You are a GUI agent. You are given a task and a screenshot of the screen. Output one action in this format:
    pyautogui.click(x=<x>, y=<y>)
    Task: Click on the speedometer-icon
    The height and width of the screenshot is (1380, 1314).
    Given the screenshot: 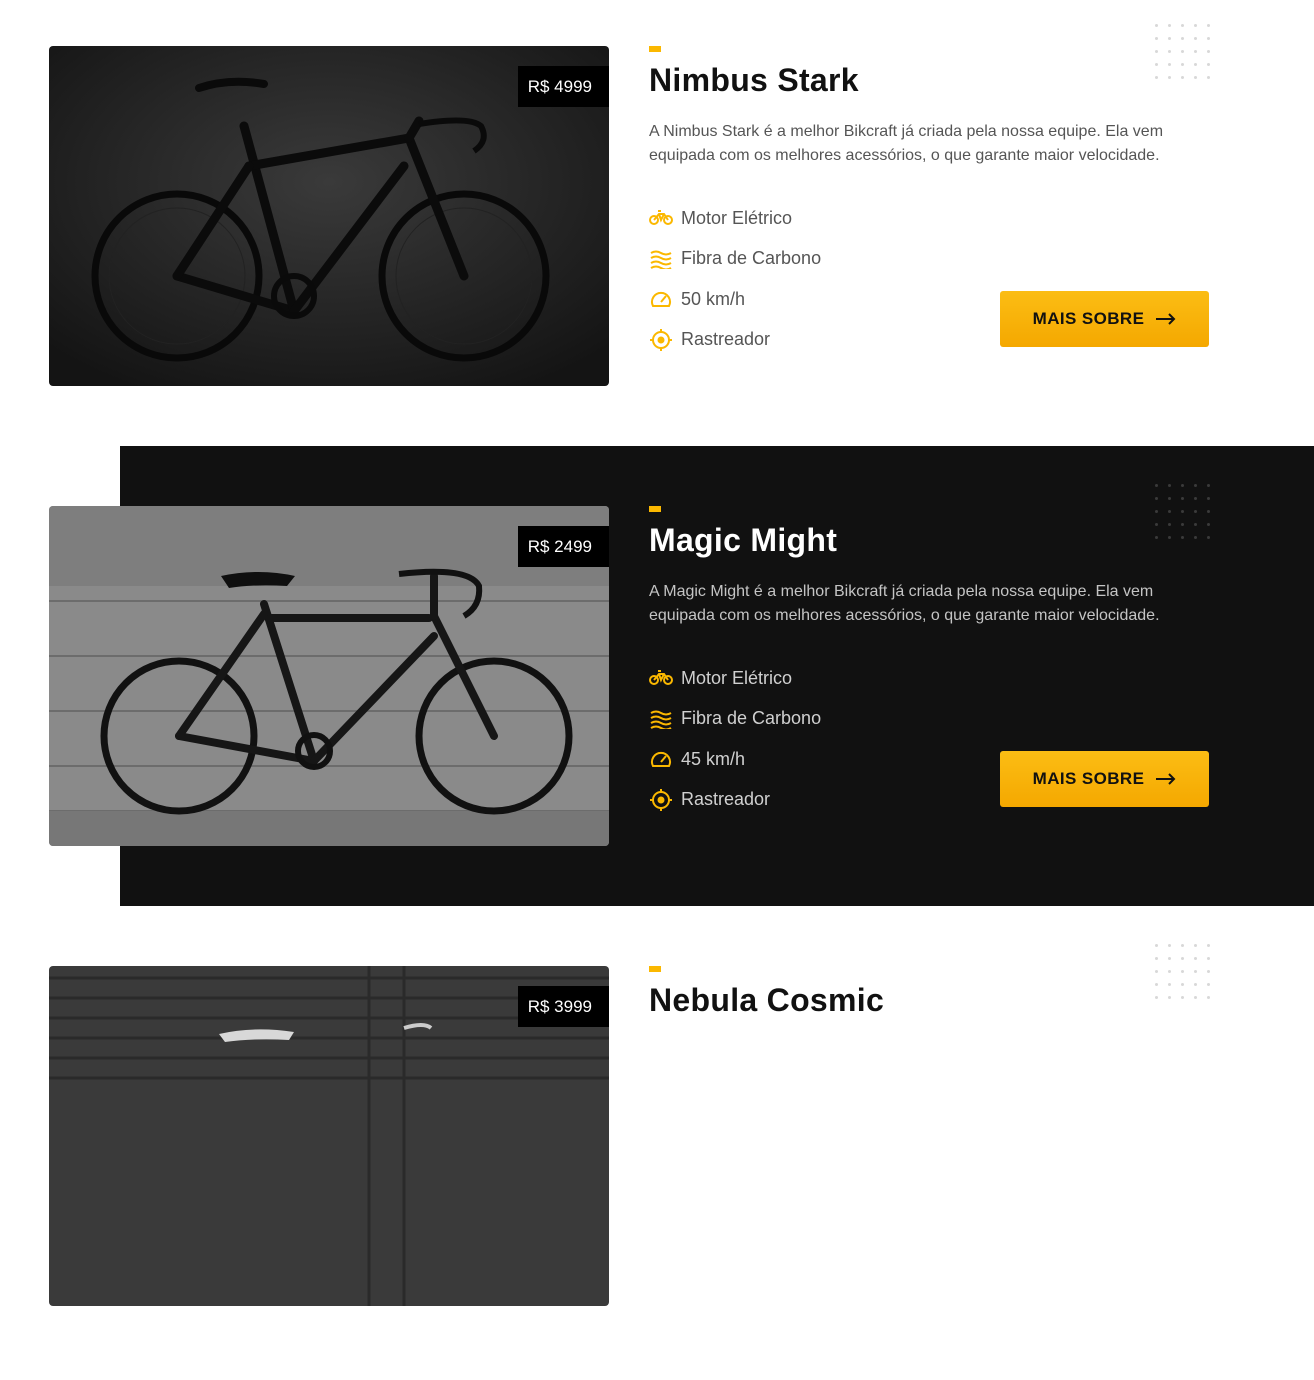 What is the action you would take?
    pyautogui.click(x=661, y=299)
    